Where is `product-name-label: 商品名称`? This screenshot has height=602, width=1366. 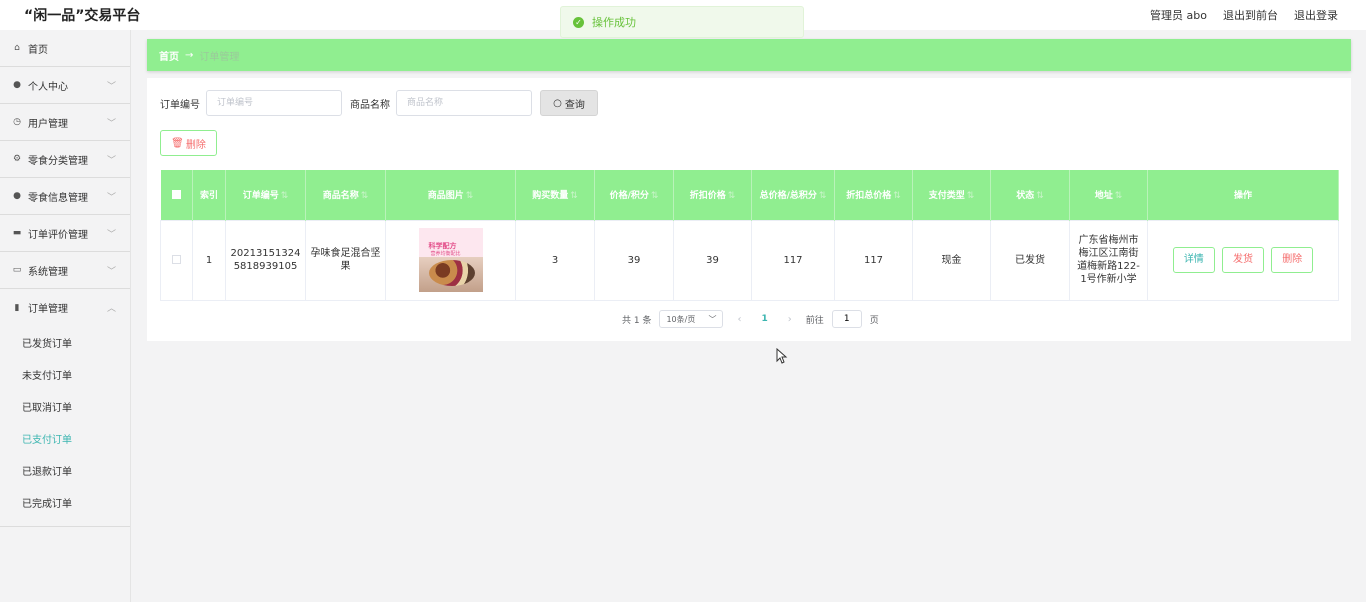
product-name-label: 商品名称 is located at coordinates (370, 105).